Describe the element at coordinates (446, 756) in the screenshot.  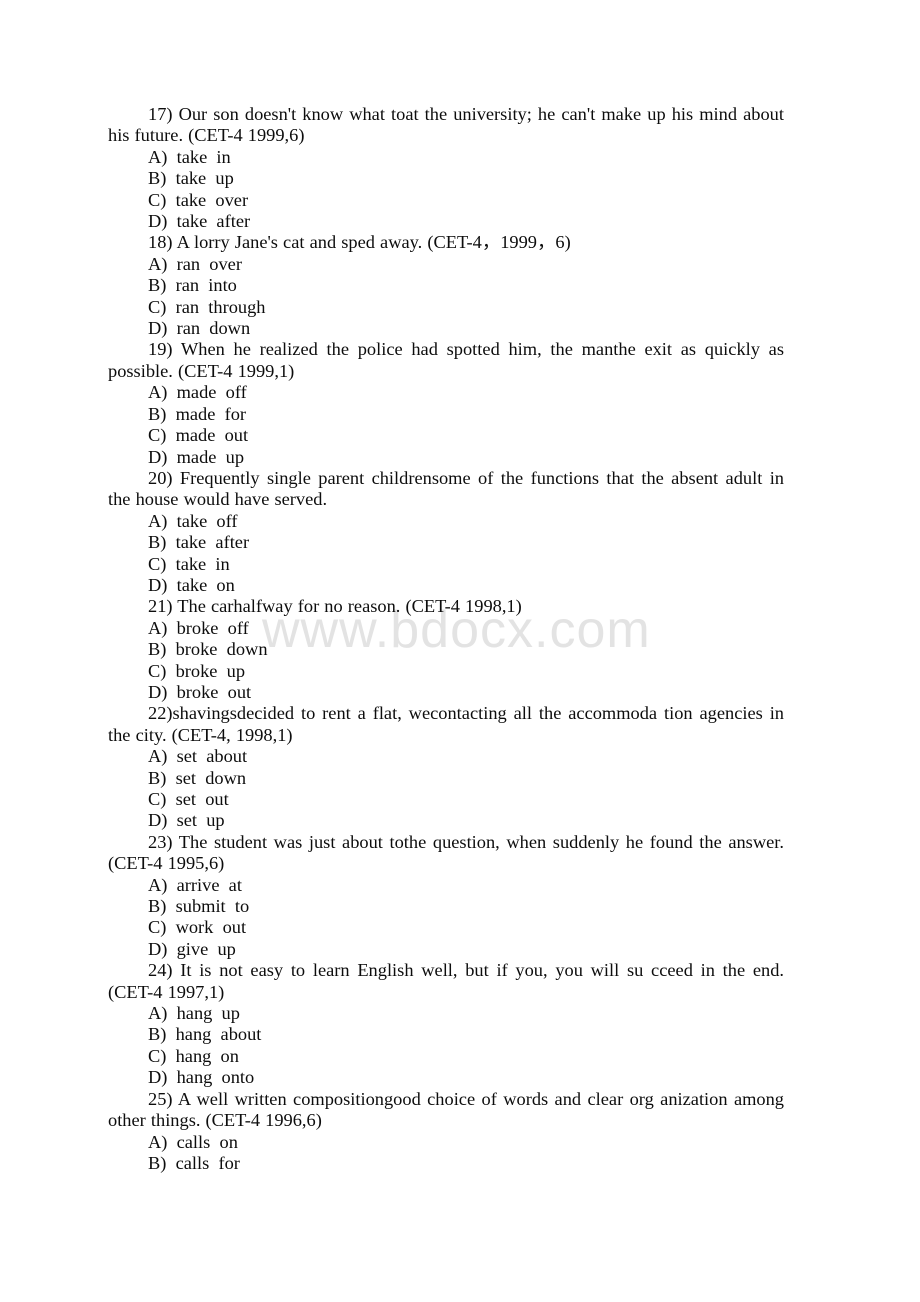
I see `option-row: A) set about` at that location.